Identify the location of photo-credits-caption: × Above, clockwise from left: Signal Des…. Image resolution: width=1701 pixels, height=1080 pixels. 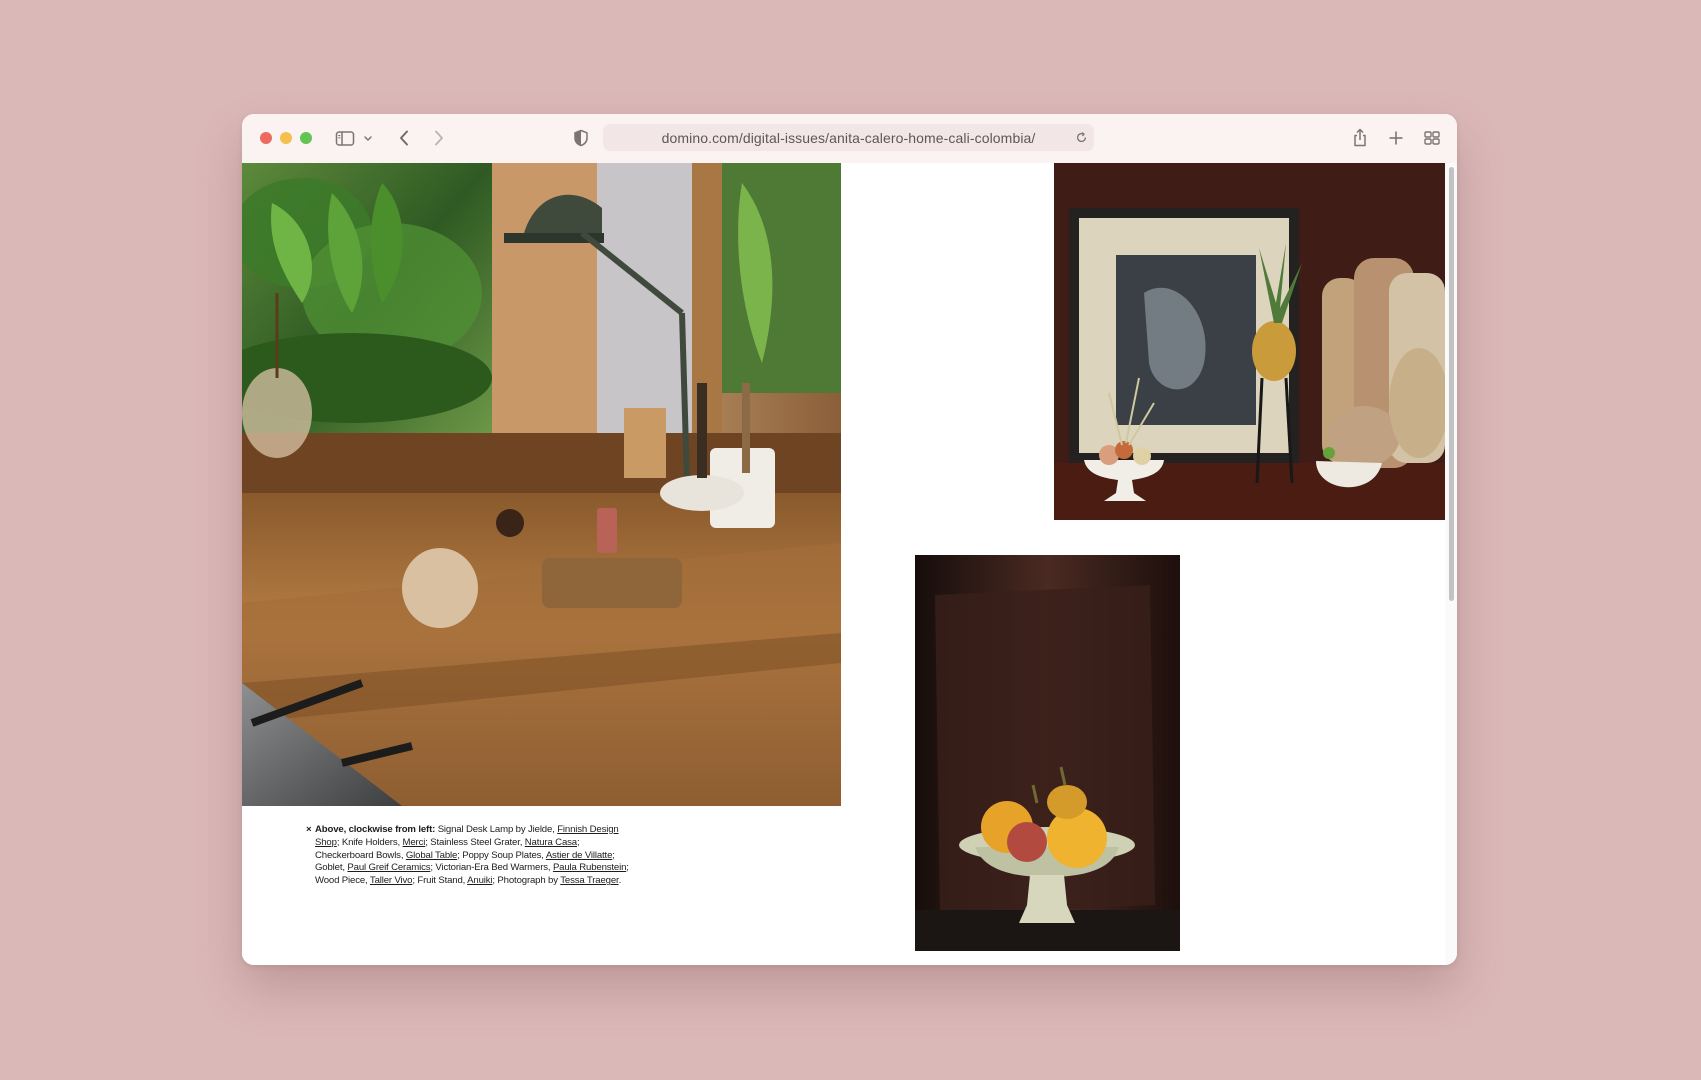
(473, 856).